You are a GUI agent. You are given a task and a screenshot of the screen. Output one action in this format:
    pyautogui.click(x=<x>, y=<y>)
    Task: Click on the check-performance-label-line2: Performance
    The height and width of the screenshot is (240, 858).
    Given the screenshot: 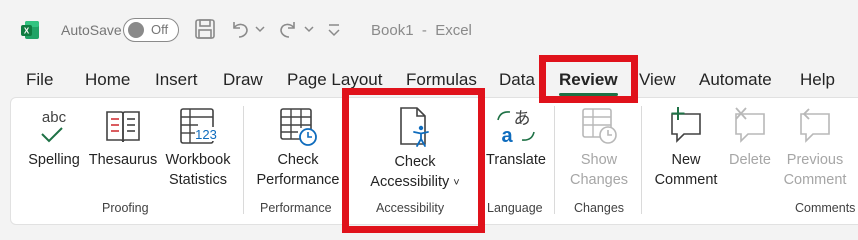 What is the action you would take?
    pyautogui.click(x=298, y=180)
    